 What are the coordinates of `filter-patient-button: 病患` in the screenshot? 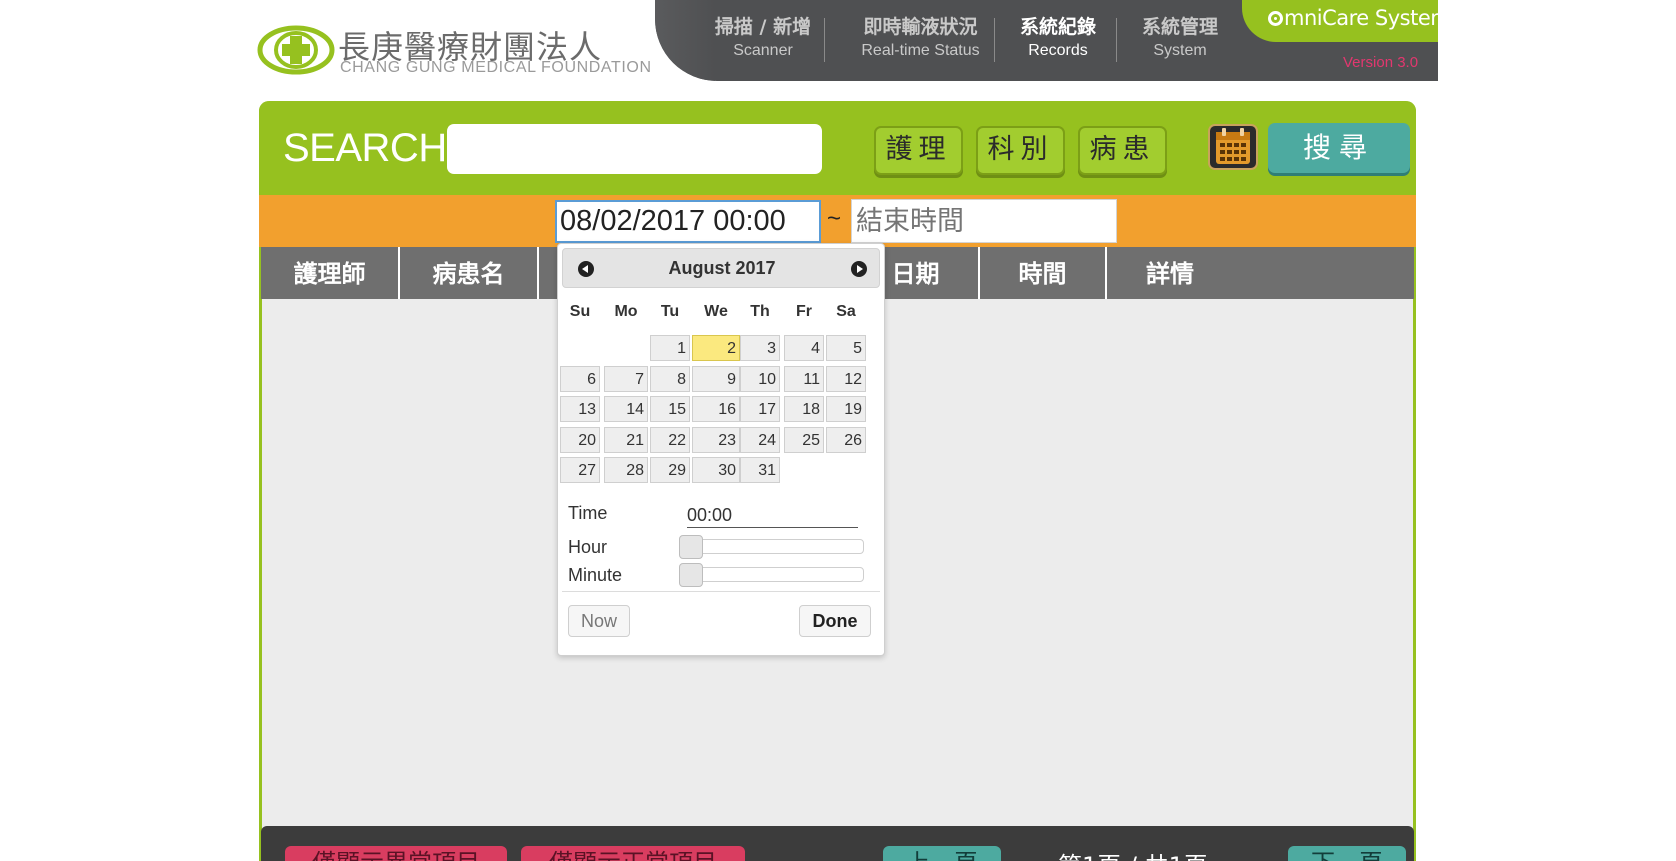 It's located at (1122, 150).